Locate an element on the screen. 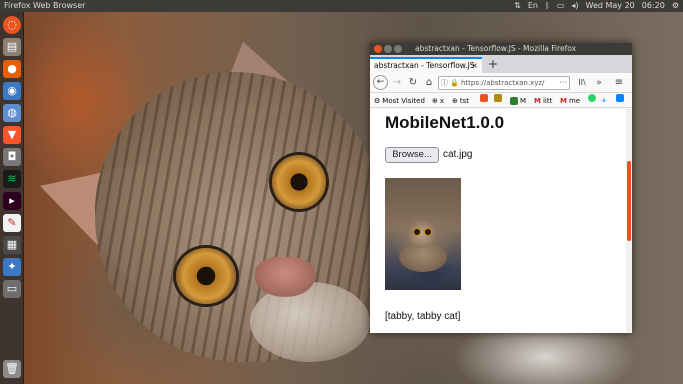 This screenshot has height=384, width=683. wallpaper-cat-muzzle is located at coordinates (310, 322).